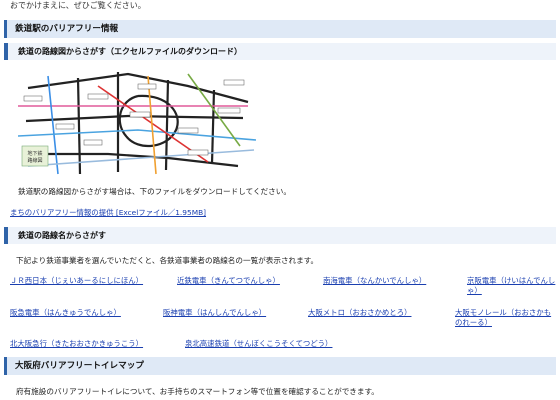 This screenshot has height=400, width=560. Describe the element at coordinates (512, 286) in the screenshot. I see `operator-link-keihan: 京阪電車（けいはんでんしゃ）` at that location.